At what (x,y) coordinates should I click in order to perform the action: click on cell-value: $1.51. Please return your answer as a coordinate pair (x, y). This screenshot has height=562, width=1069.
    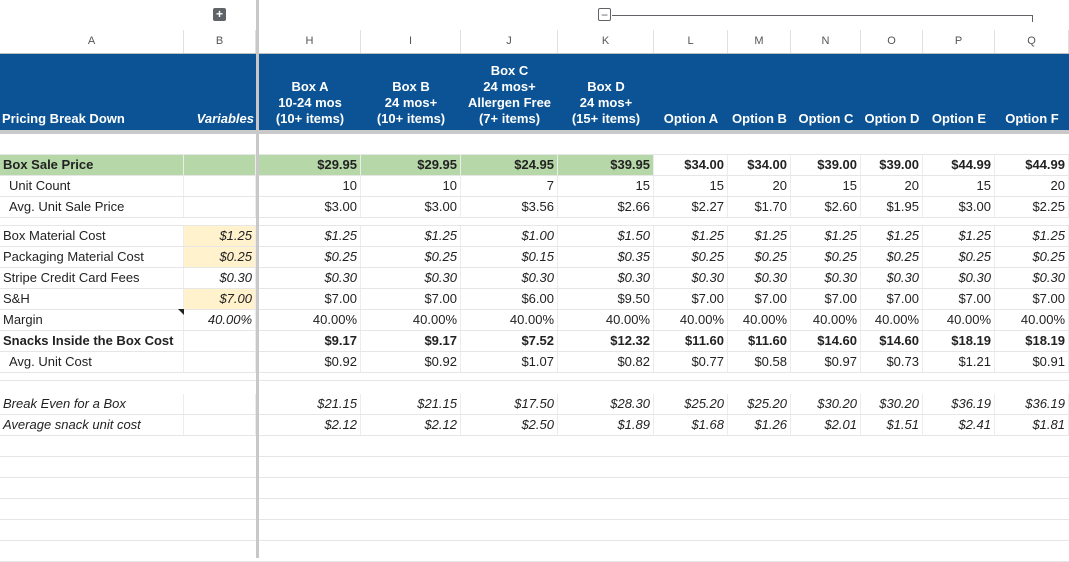
    Looking at the image, I should click on (892, 425).